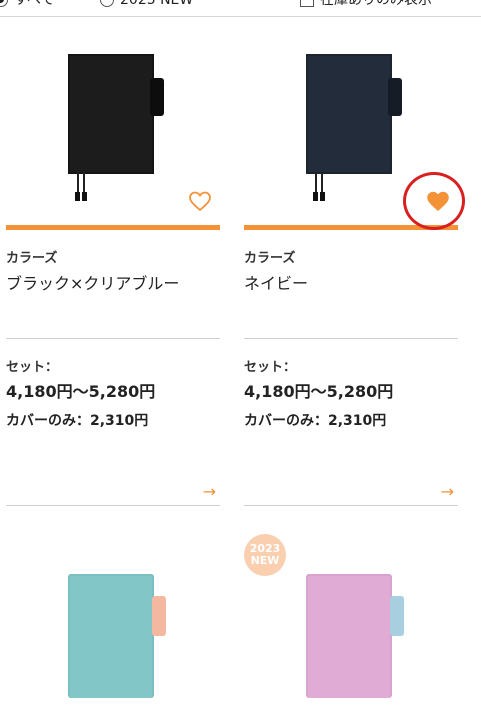  I want to click on favorite-heart-icon, so click(200, 202).